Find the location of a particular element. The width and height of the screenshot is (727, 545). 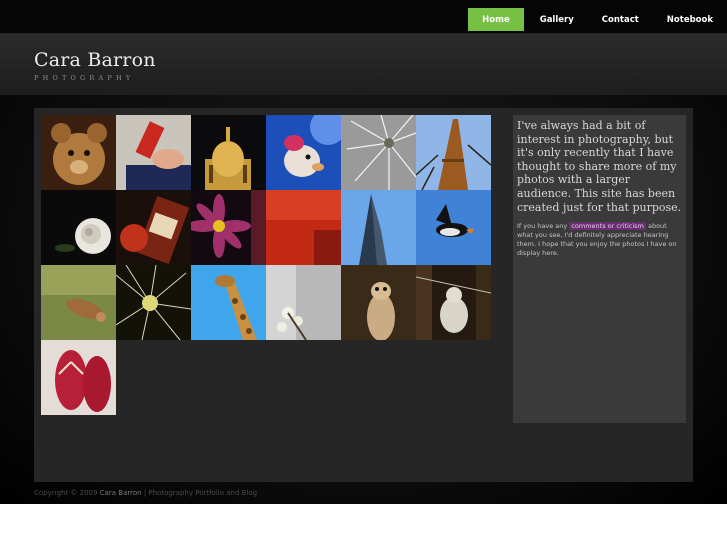

thumbnail-giraffe is located at coordinates (228, 302).